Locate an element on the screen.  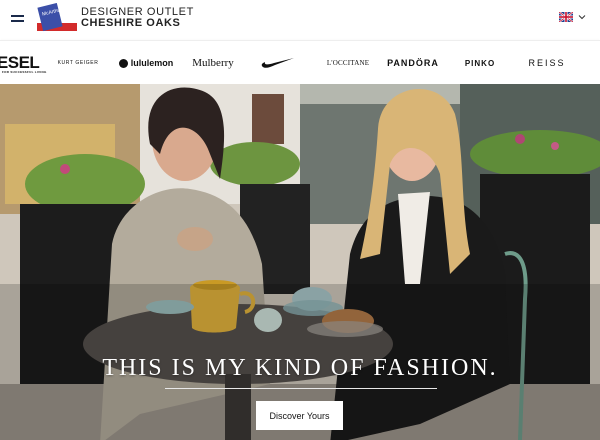
center-name: DESIGNER OUTLET CHESHIRE OAKS is located at coordinates (137, 18).